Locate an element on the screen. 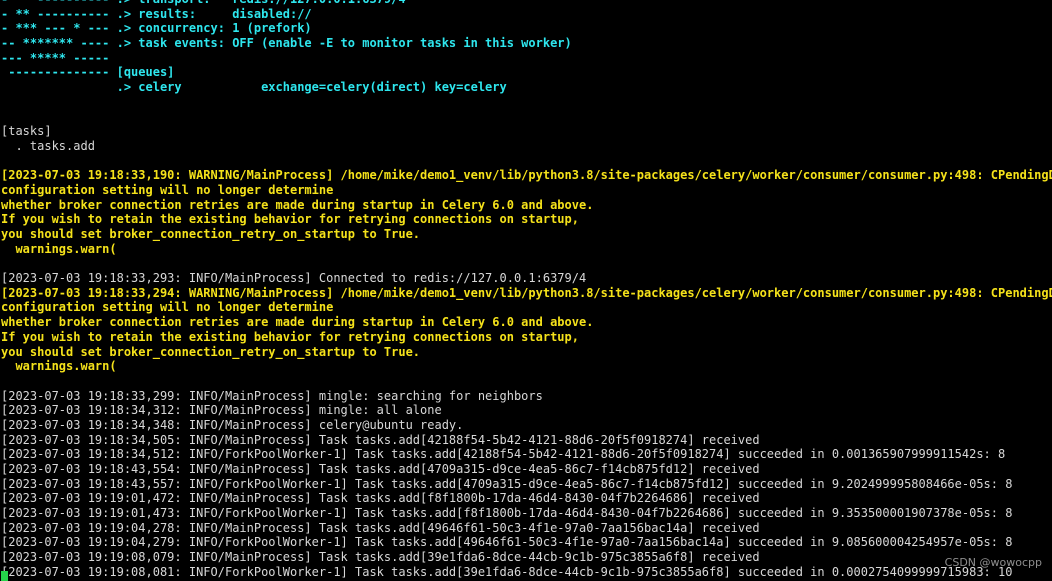 This screenshot has width=1052, height=581. terminal-line: -------------- [queues] is located at coordinates (88, 72).